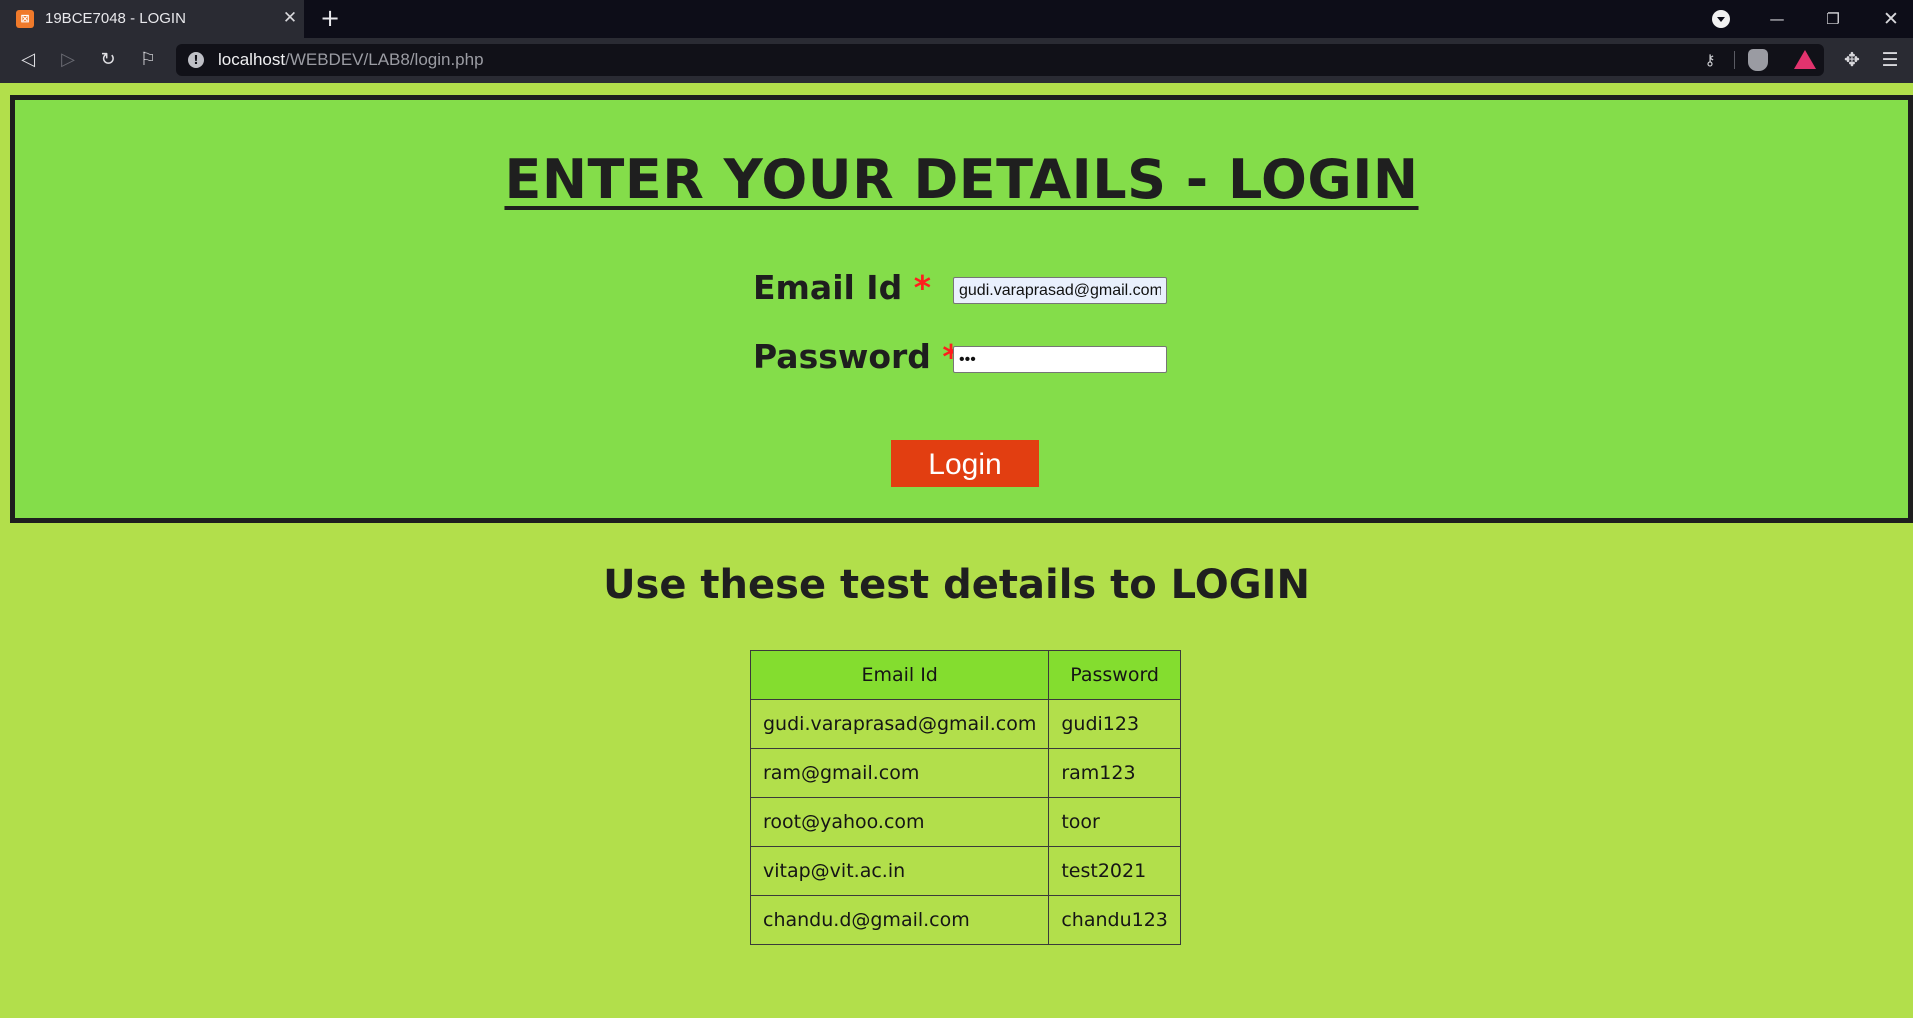 This screenshot has height=1018, width=1913. Describe the element at coordinates (956, 585) in the screenshot. I see `test-details-heading: Use these test details to LOGIN` at that location.